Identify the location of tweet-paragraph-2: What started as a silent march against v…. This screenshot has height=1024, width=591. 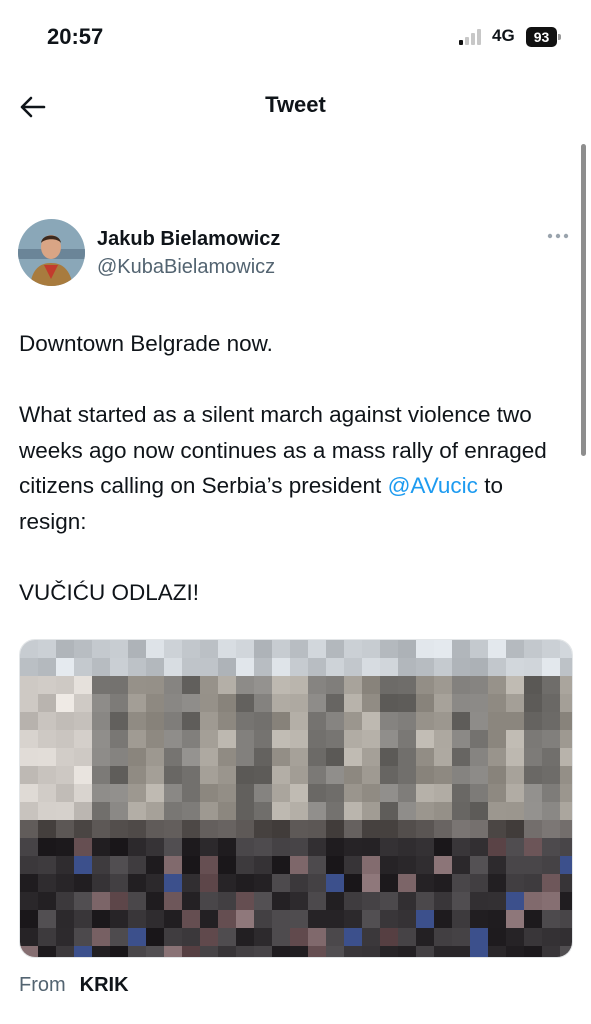
(296, 468).